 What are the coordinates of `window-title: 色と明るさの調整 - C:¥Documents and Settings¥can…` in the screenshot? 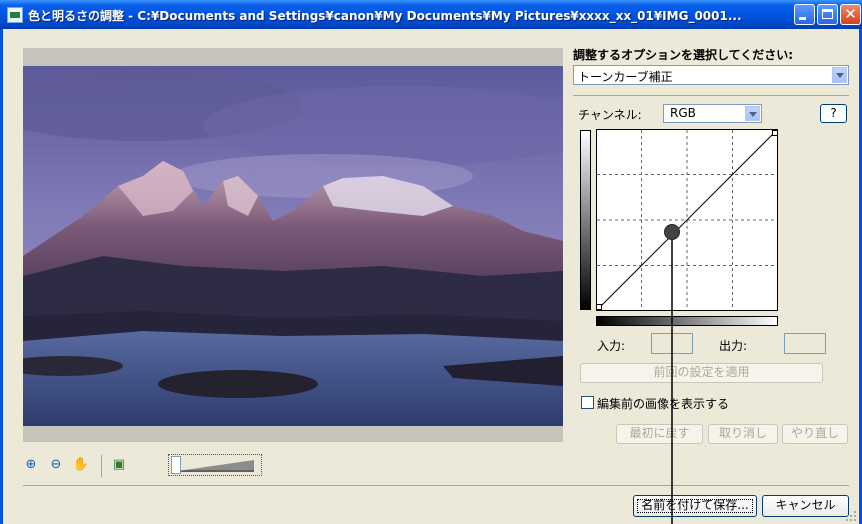 It's located at (385, 16).